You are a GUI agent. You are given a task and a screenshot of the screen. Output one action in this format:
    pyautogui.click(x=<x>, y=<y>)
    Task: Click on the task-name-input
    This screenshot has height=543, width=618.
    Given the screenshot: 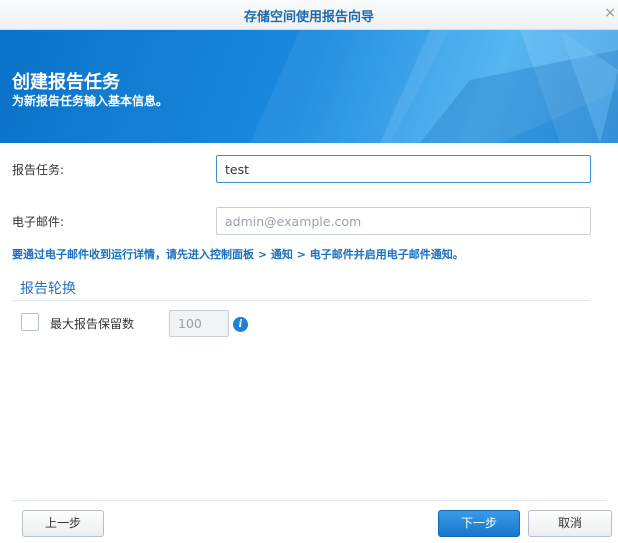 What is the action you would take?
    pyautogui.click(x=403, y=169)
    